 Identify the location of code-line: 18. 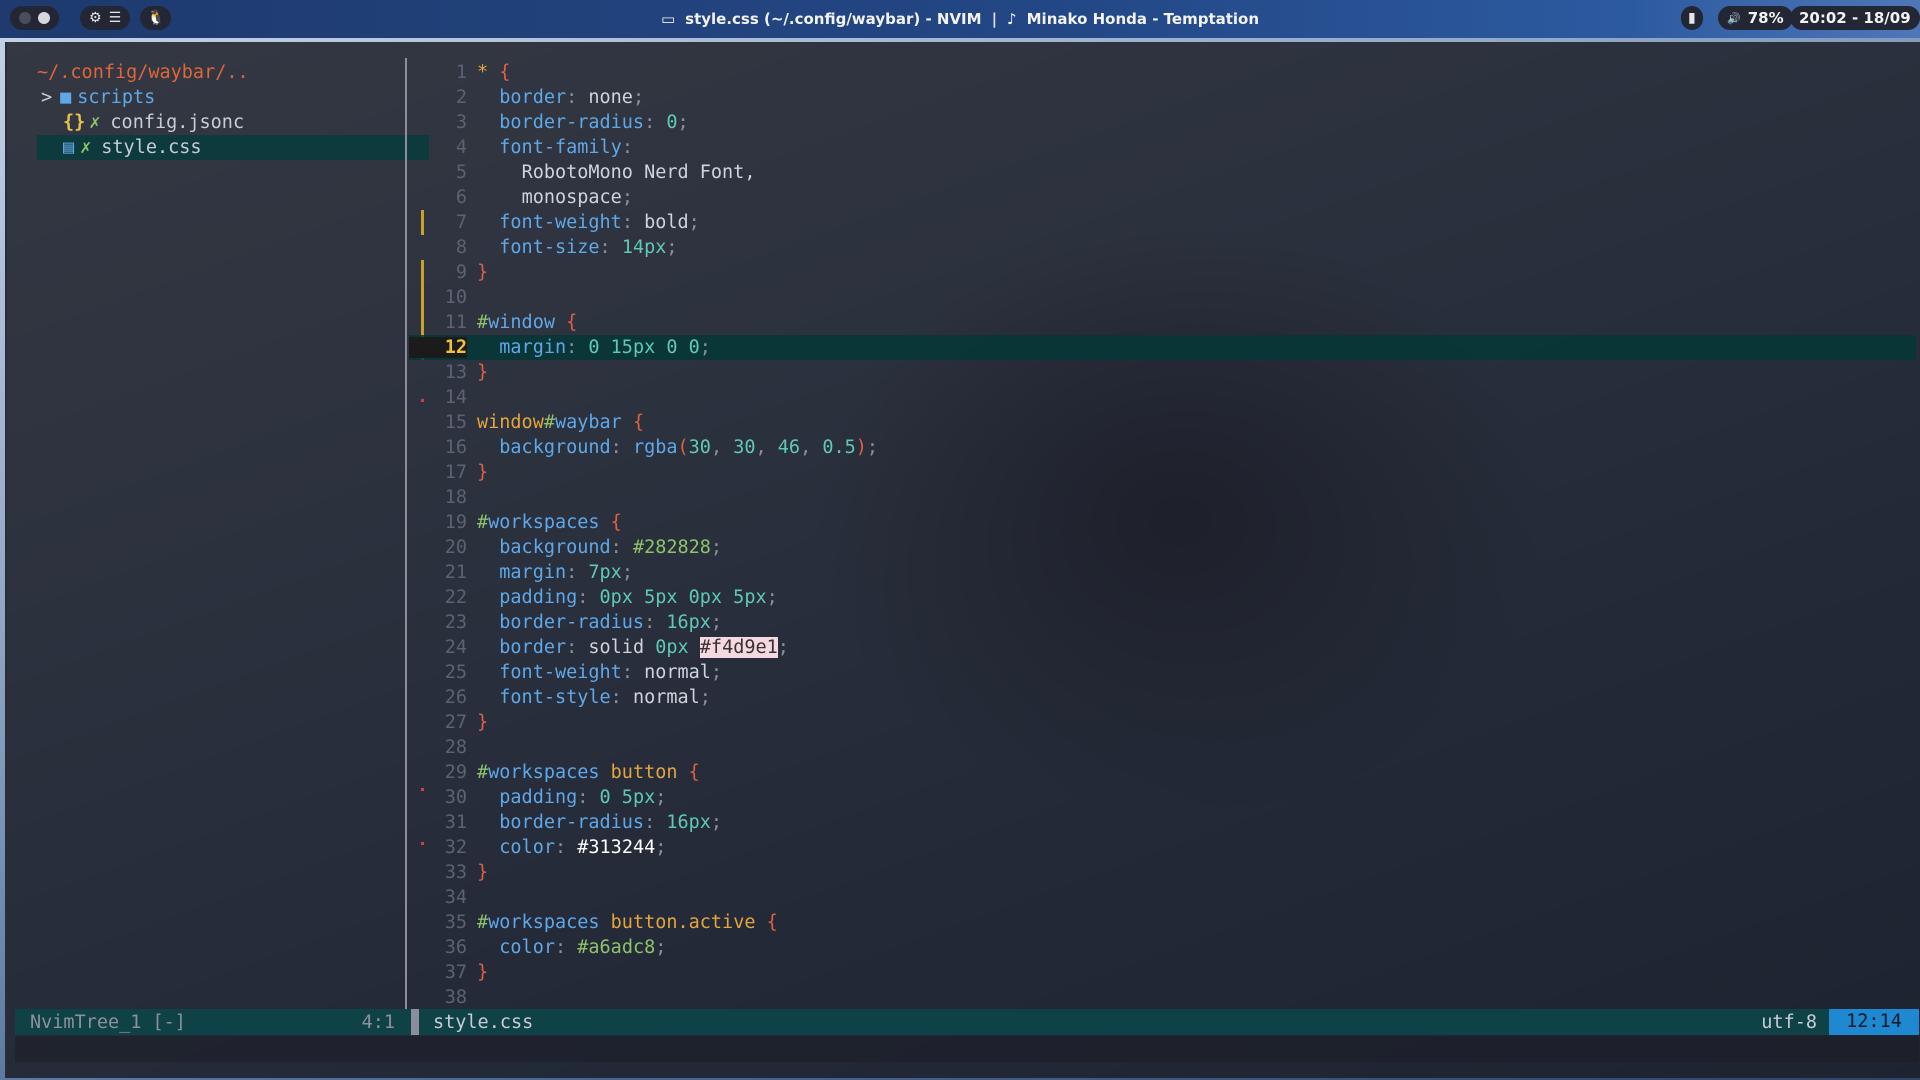
(1162, 497).